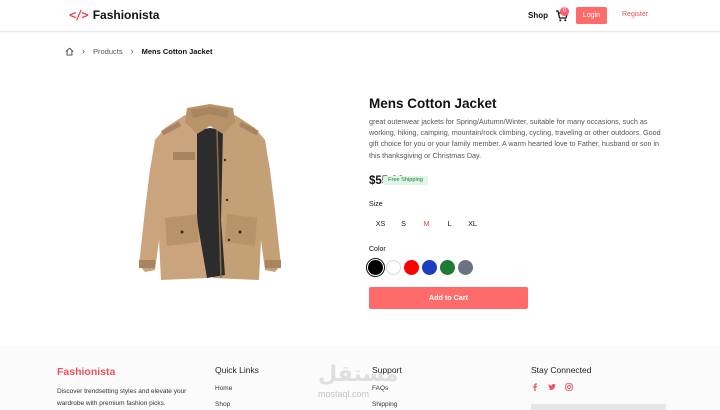  What do you see at coordinates (138, 51) in the screenshot?
I see `breadcrumb: › Products › Mens Cotton Jacket` at bounding box center [138, 51].